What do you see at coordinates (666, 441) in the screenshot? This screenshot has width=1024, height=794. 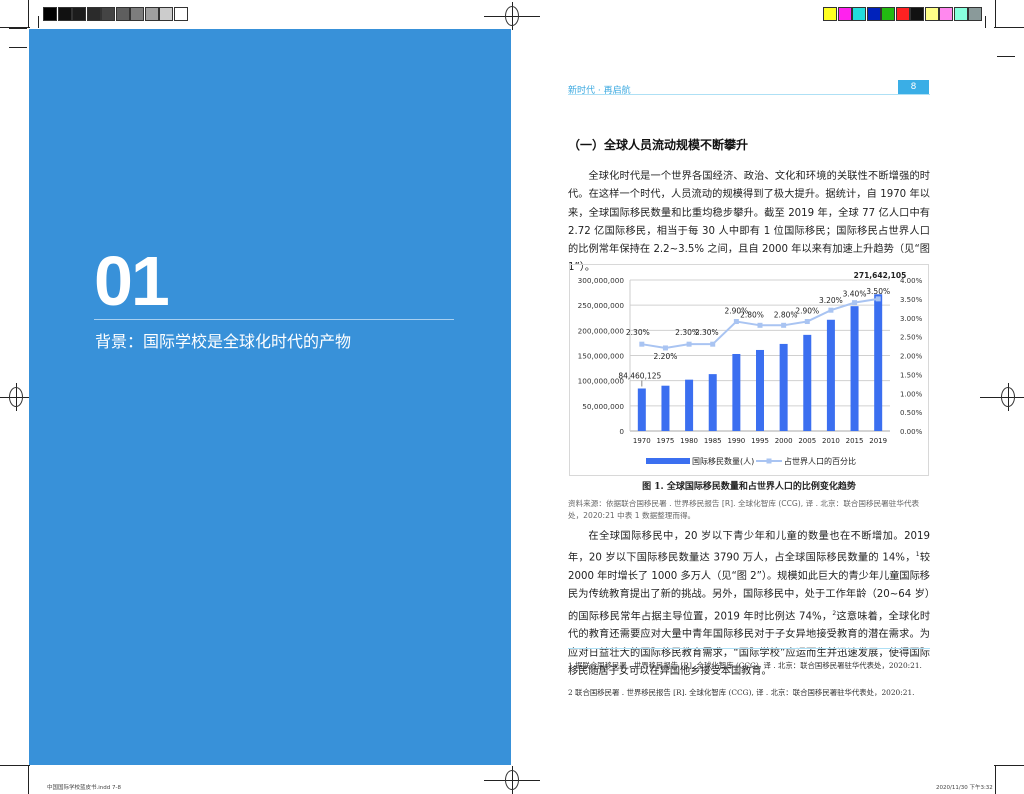 I see `x-tick-label: 1975` at bounding box center [666, 441].